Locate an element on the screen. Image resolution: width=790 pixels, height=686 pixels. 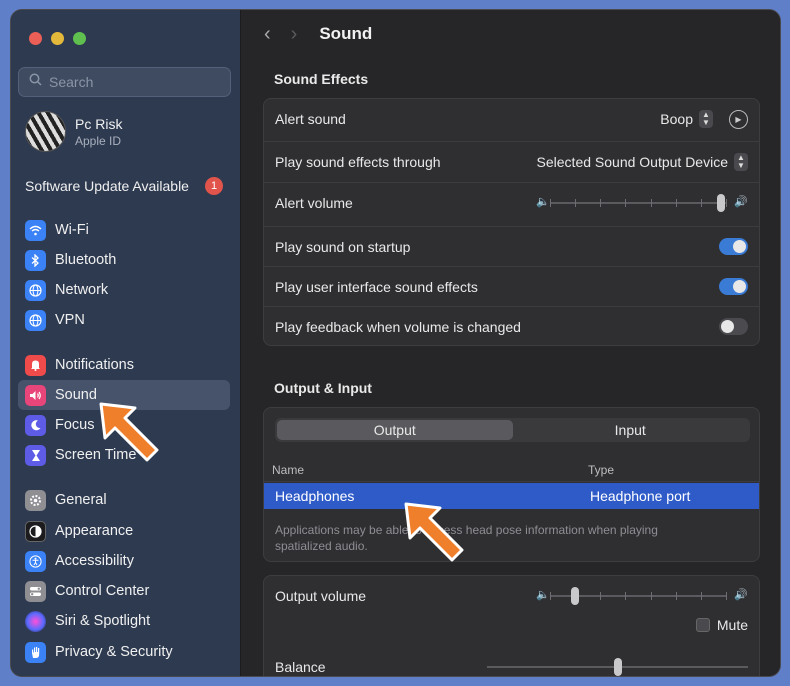
balance-row: Balance is located at coordinates (511, 661).